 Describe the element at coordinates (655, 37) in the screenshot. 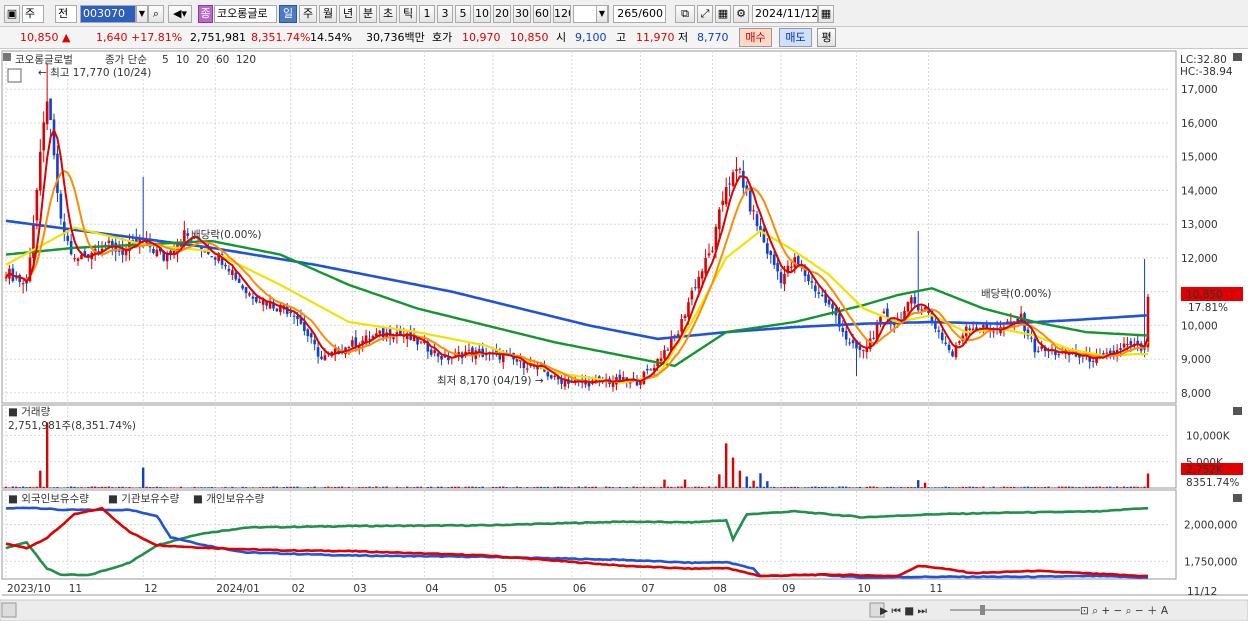

I see `high-price: 11,970` at that location.